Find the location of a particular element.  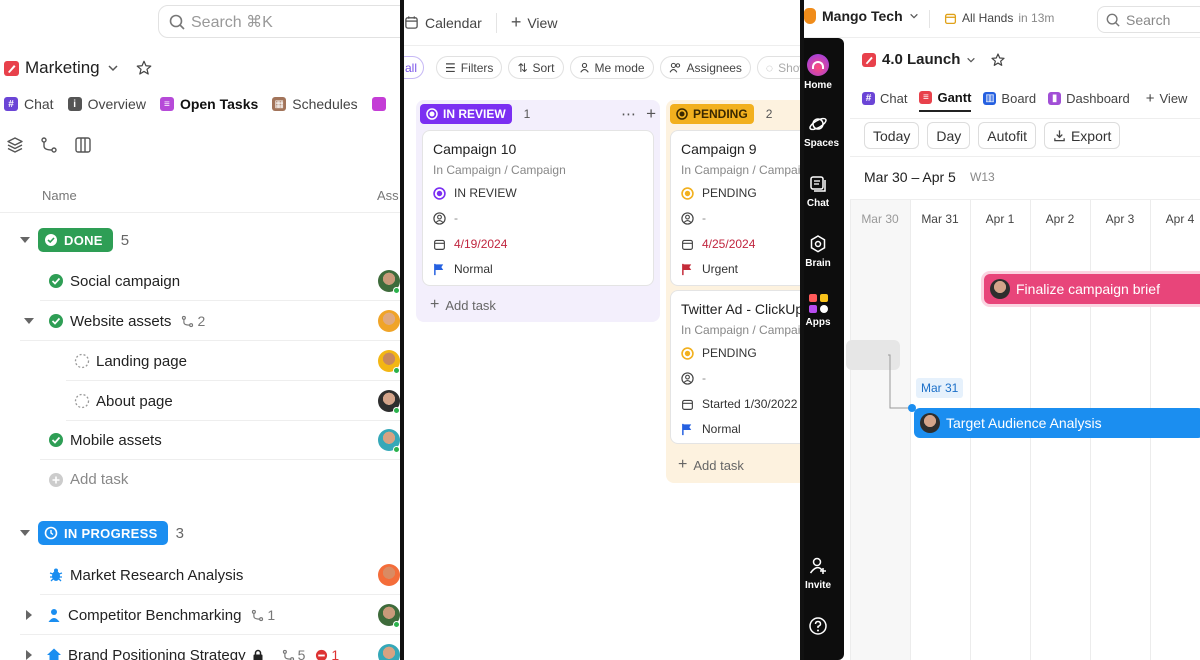

subtask-count: 2 is located at coordinates (193, 321).